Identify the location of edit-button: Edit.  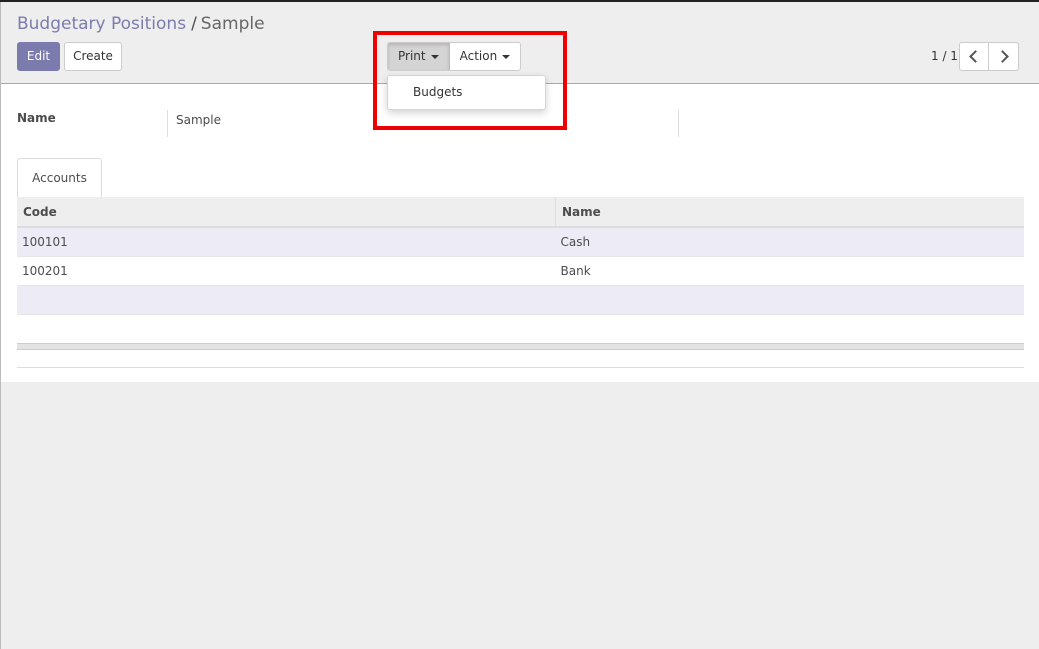
(38, 56).